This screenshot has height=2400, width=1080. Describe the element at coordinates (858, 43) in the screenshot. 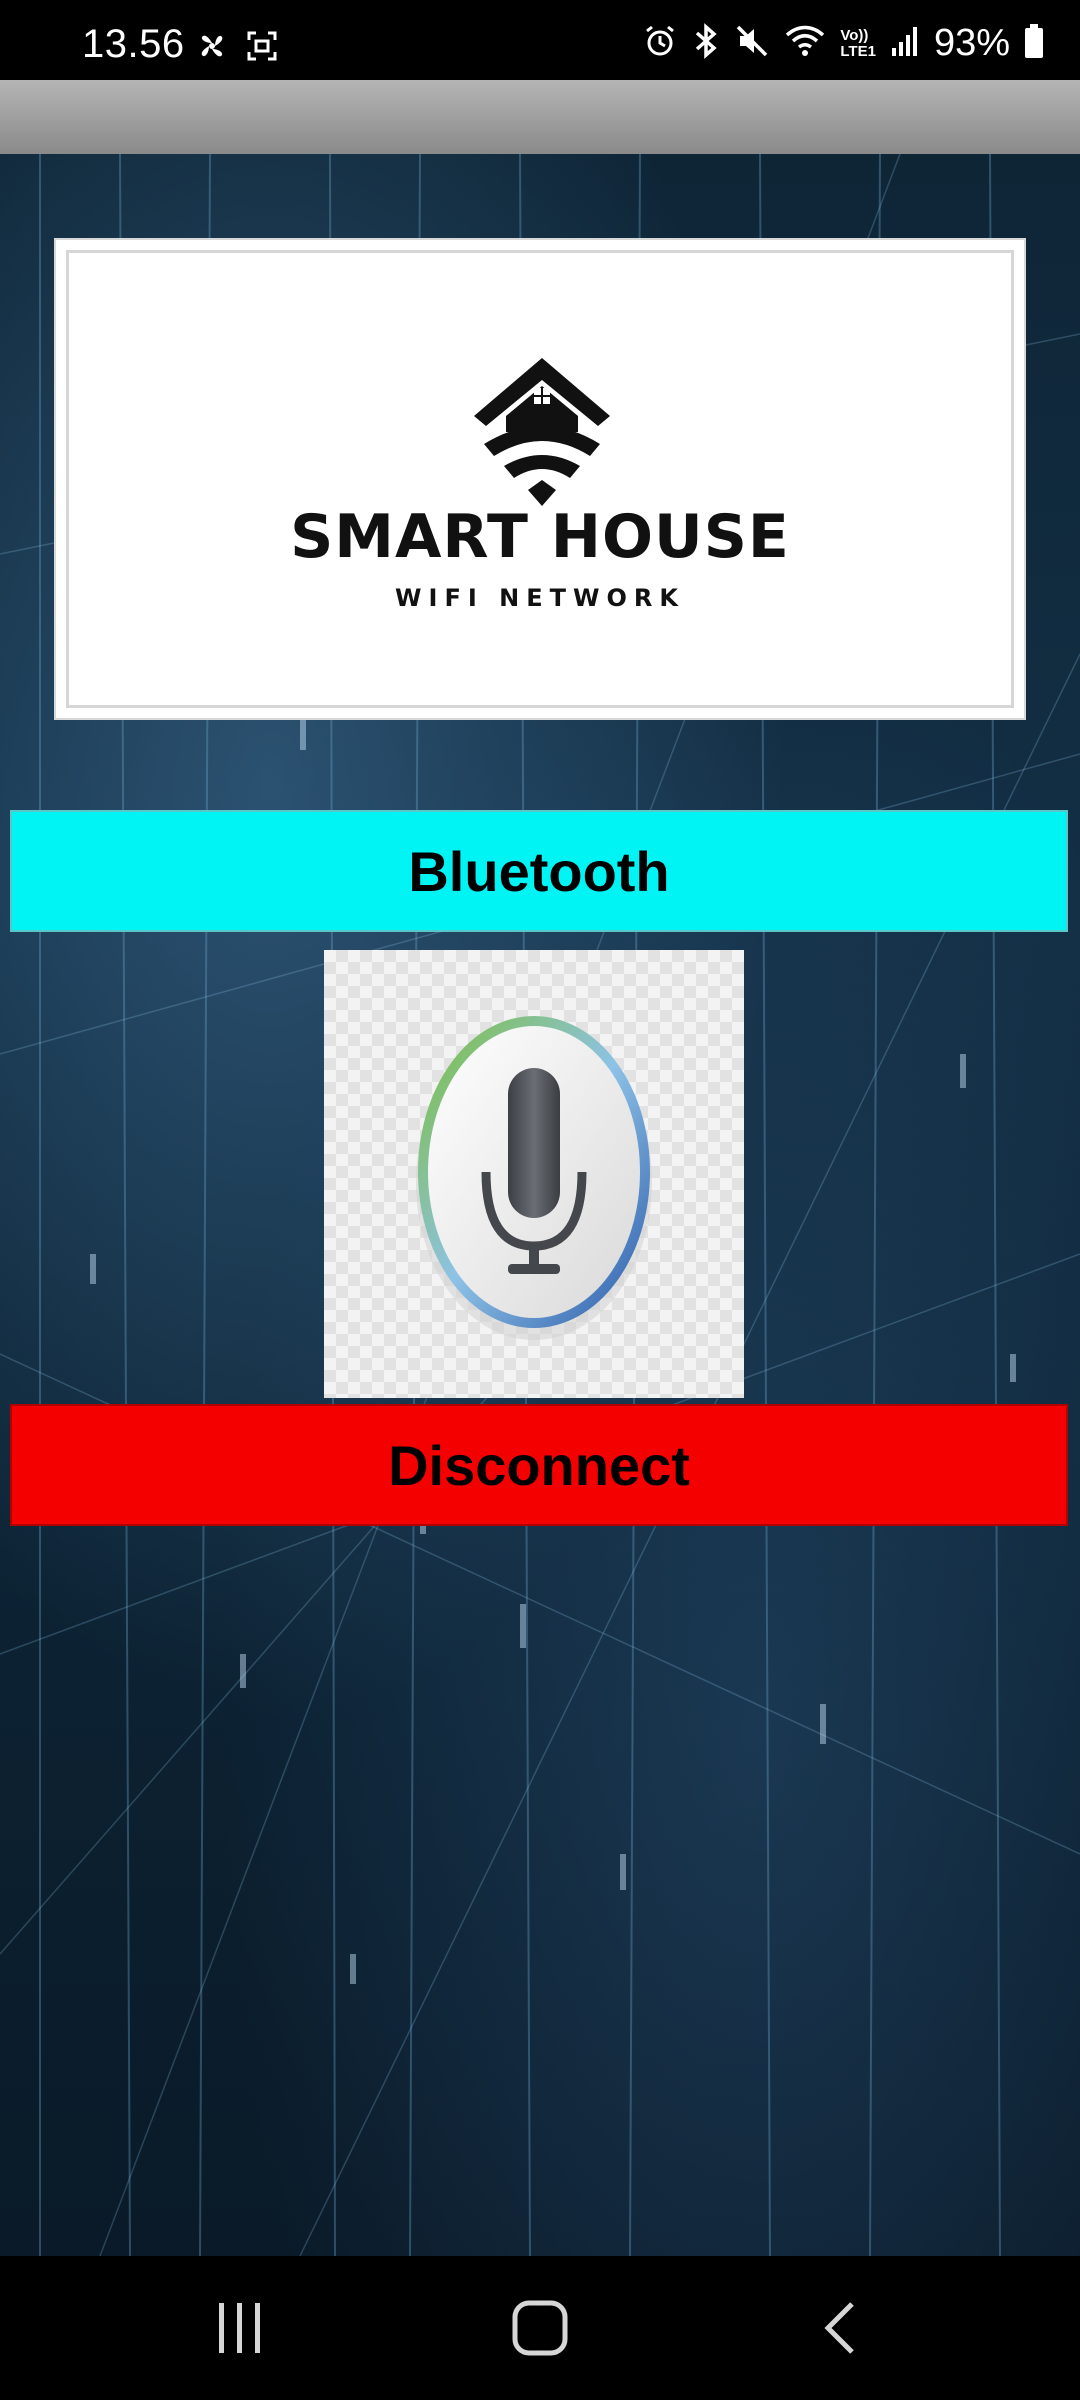

I see `volte-lte-icon: Vo)) LTE1` at that location.